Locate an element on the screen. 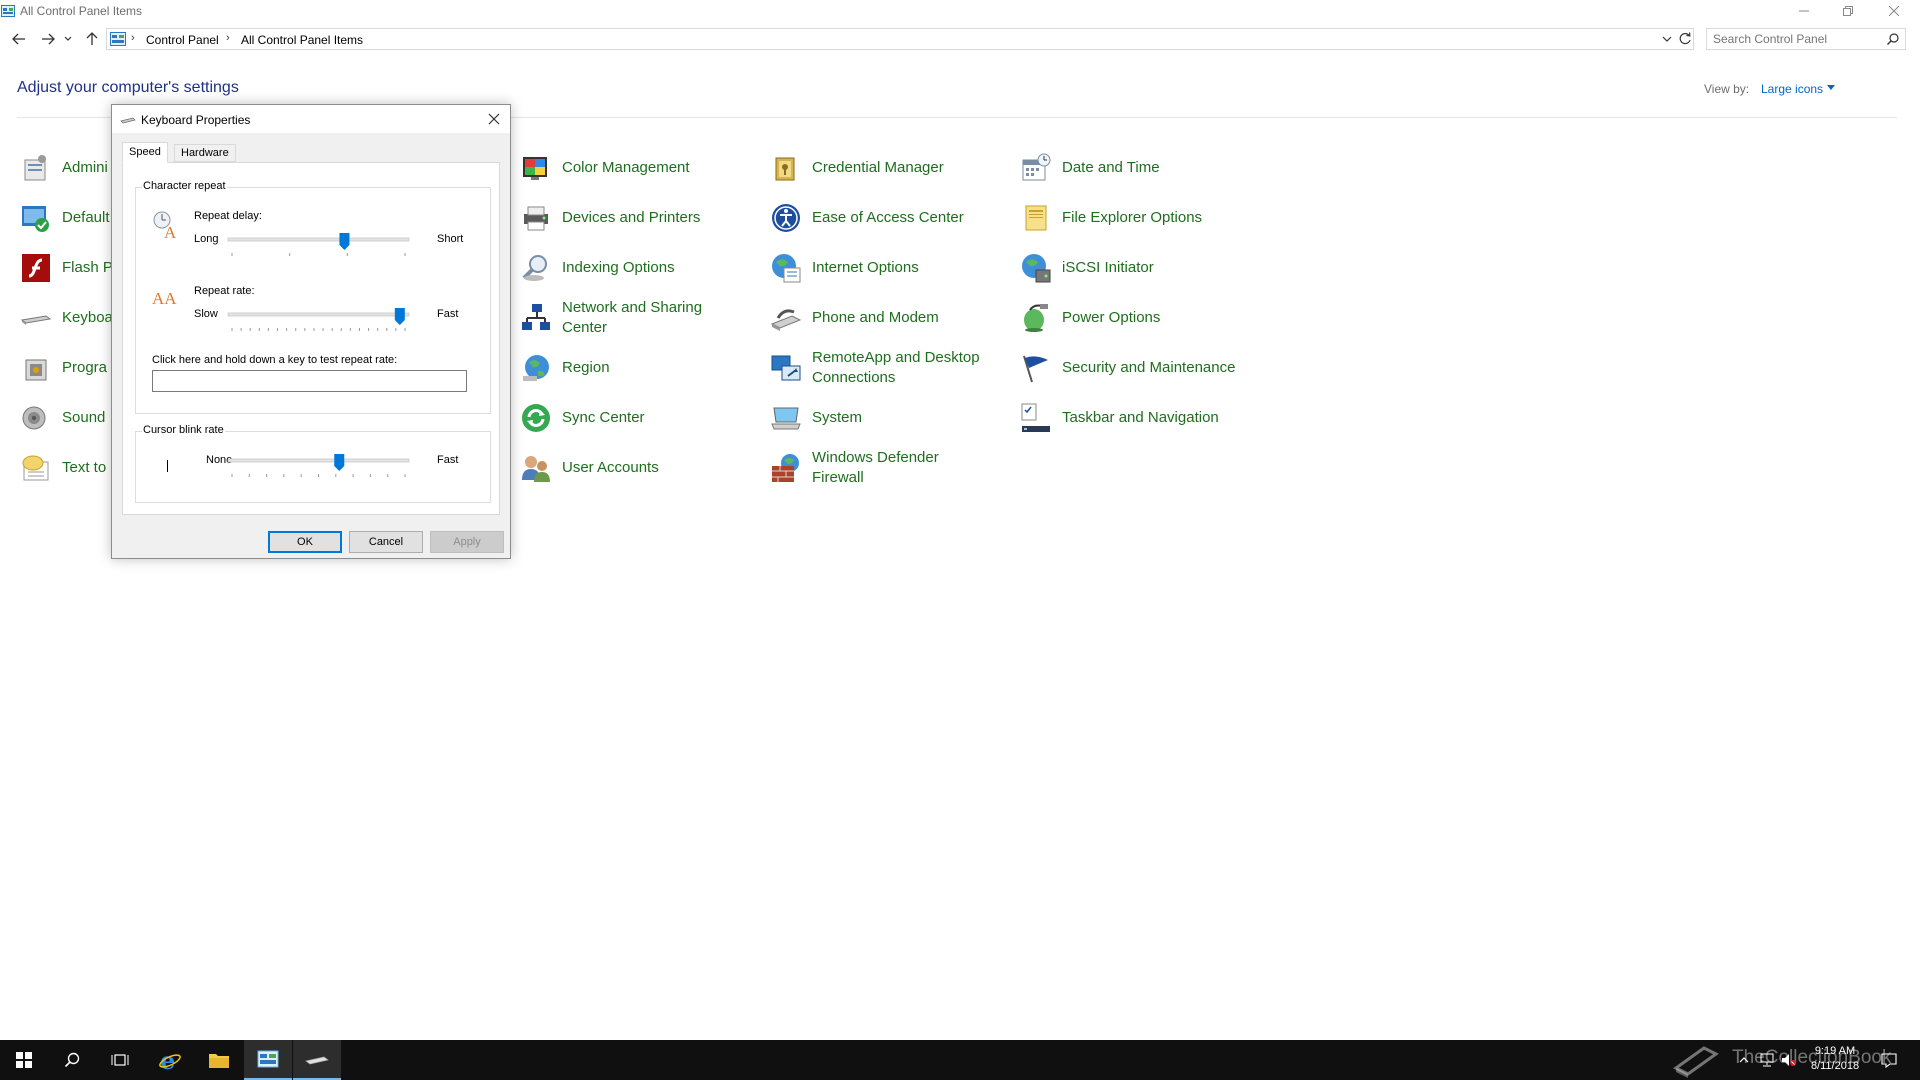  internet-explorer-taskbar-button: e is located at coordinates (170, 1060).